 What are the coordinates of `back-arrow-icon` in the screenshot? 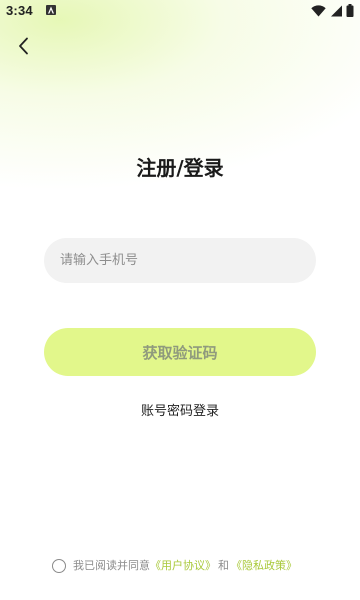 It's located at (23, 46).